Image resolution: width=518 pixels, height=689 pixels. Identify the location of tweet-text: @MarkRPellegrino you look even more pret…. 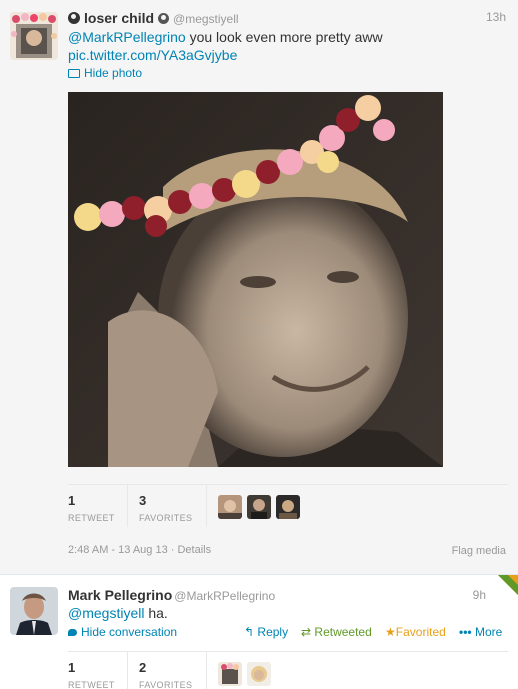
(288, 46).